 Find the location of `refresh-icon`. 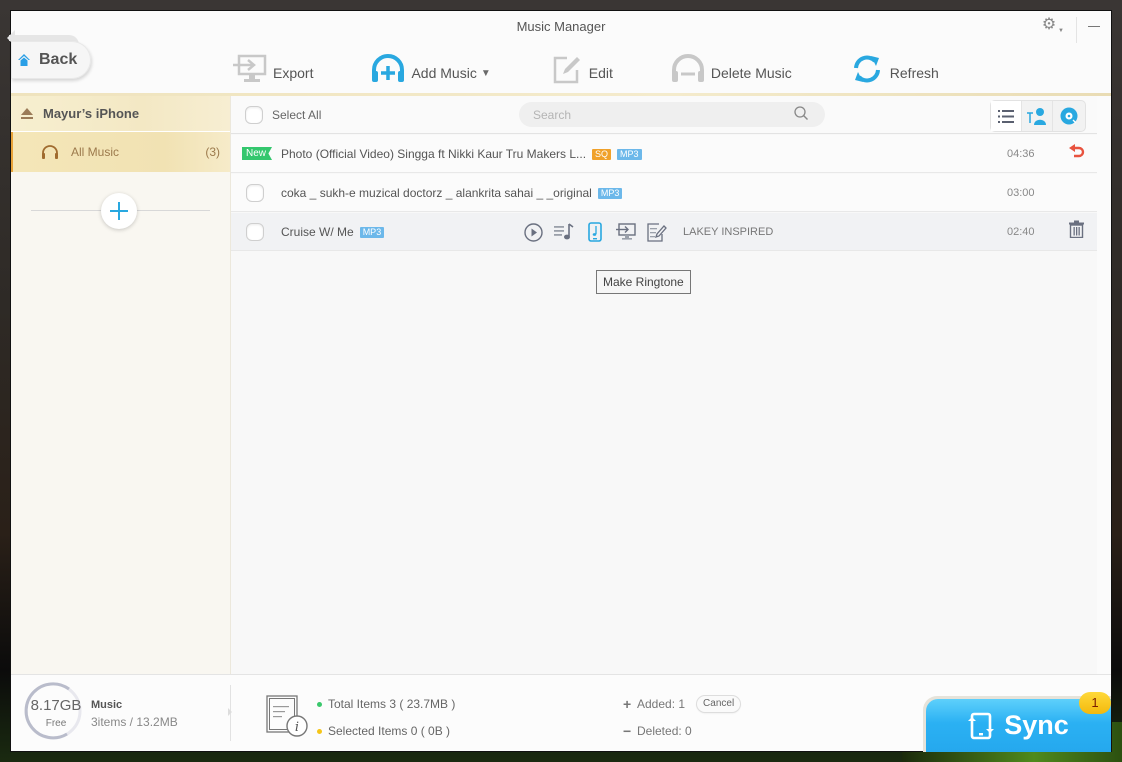

refresh-icon is located at coordinates (867, 69).